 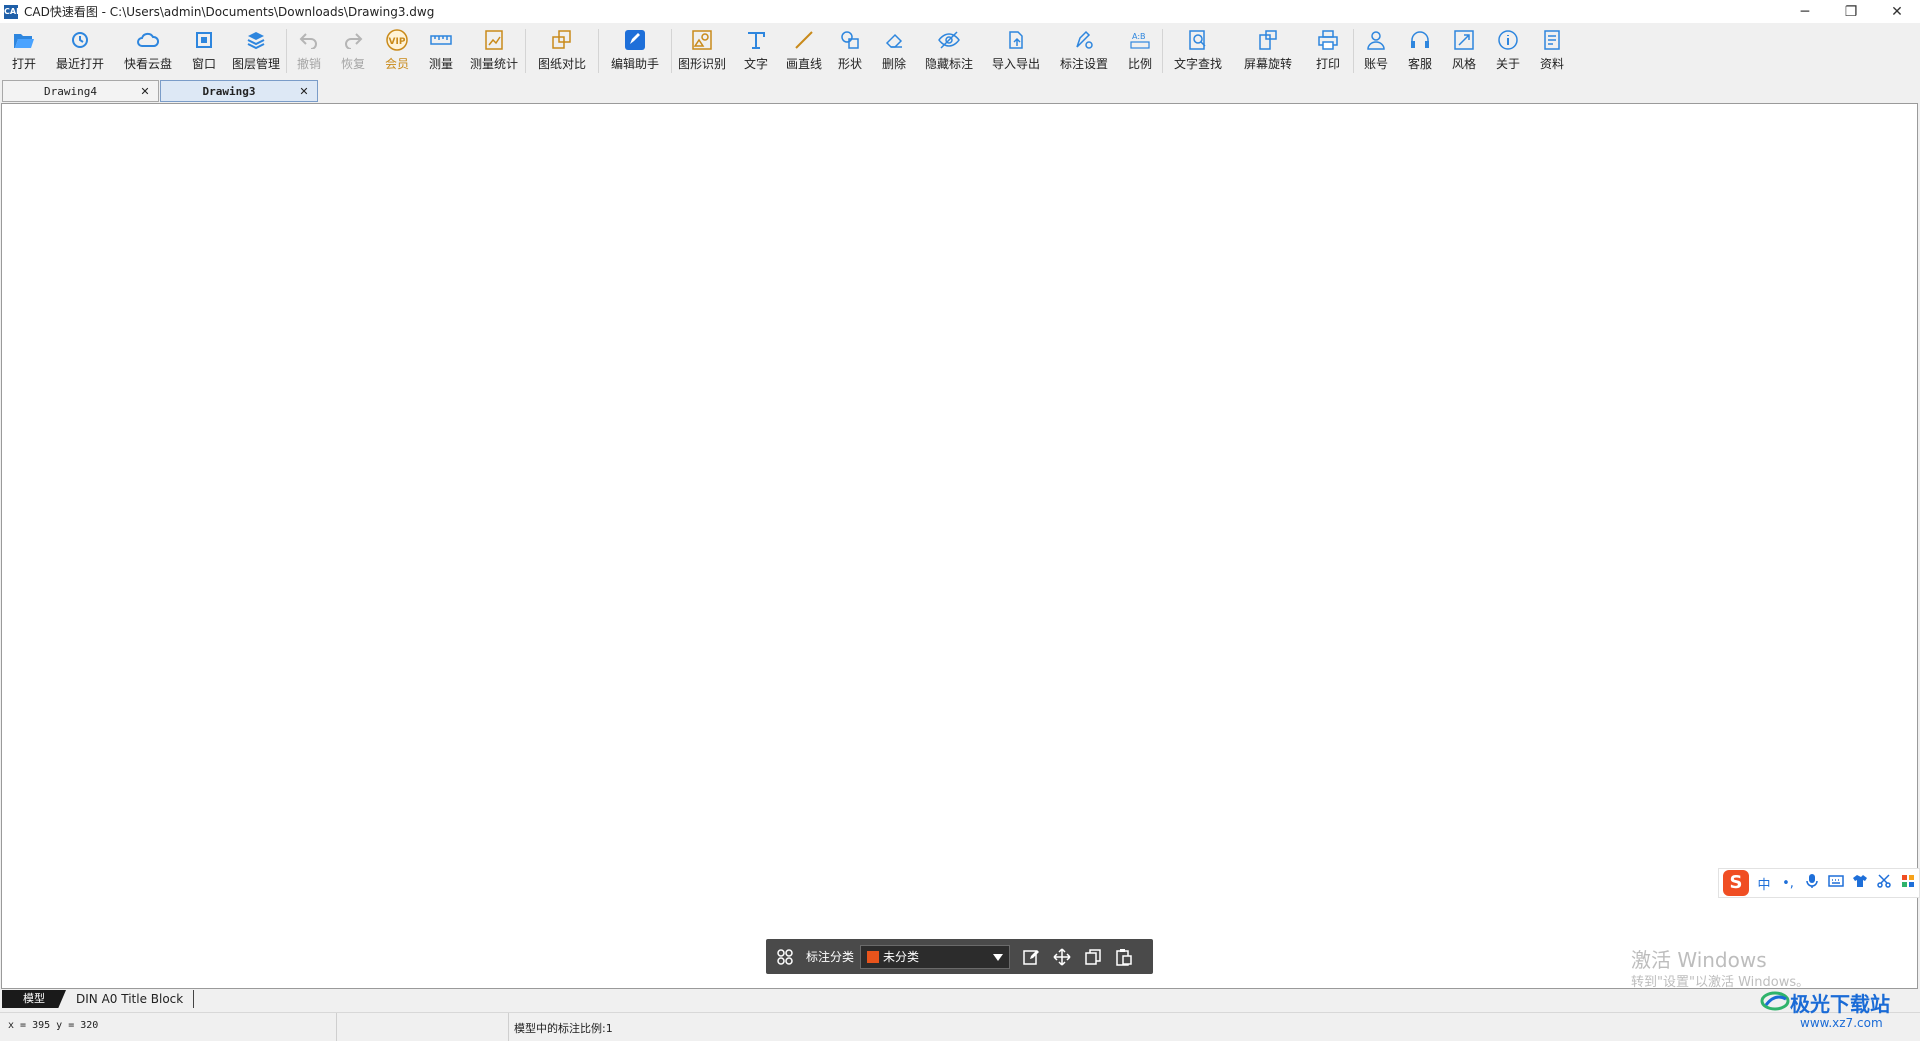 What do you see at coordinates (353, 40) in the screenshot?
I see `redo-icon` at bounding box center [353, 40].